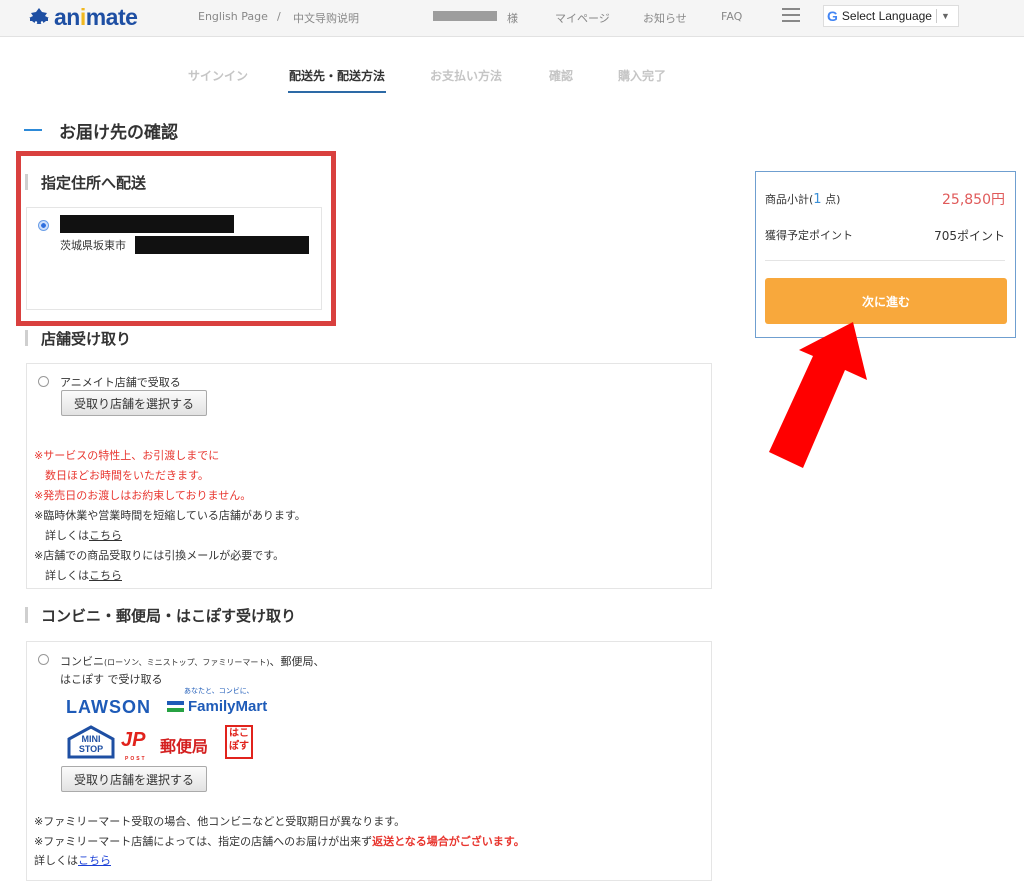 This screenshot has height=881, width=1024. I want to click on redacted-name, so click(147, 224).